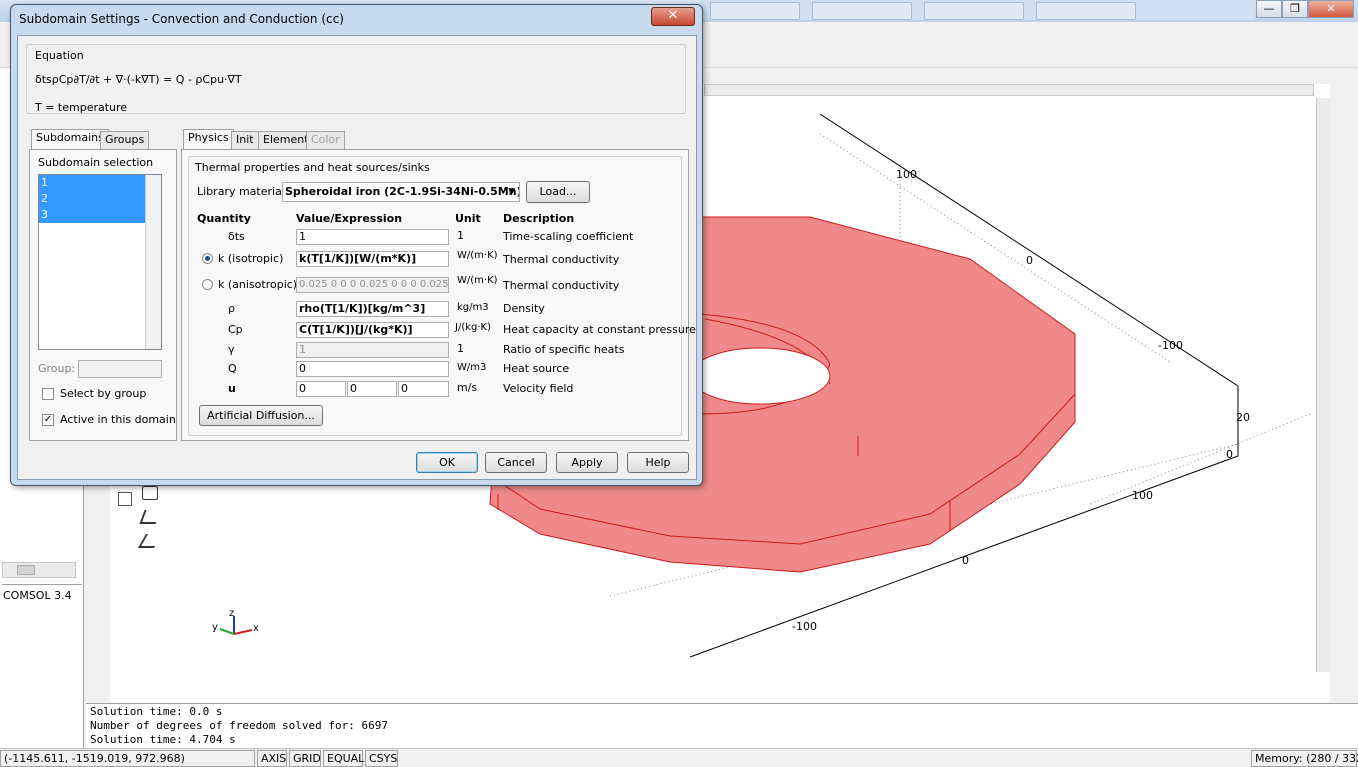  What do you see at coordinates (163, 739) in the screenshot?
I see `console-line: Solution time: 4.704 s` at bounding box center [163, 739].